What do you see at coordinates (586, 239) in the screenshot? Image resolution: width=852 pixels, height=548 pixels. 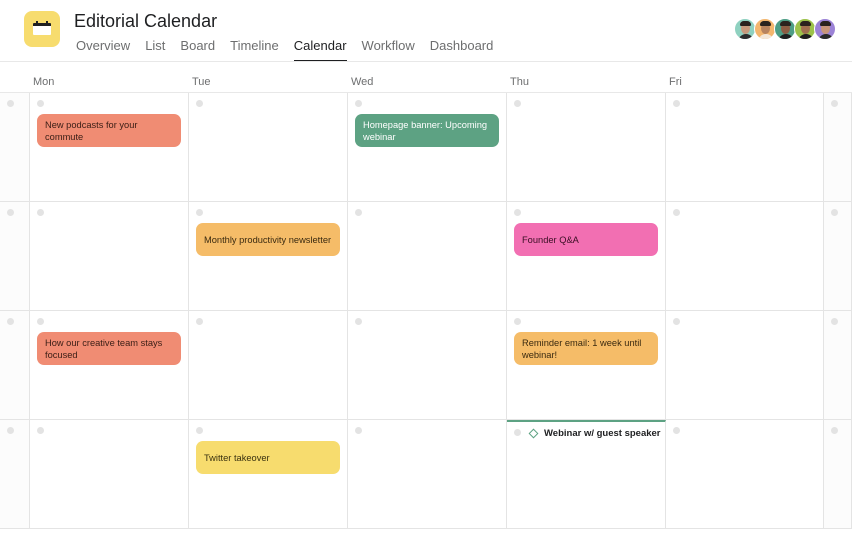 I see `task-card: Founder Q&A` at bounding box center [586, 239].